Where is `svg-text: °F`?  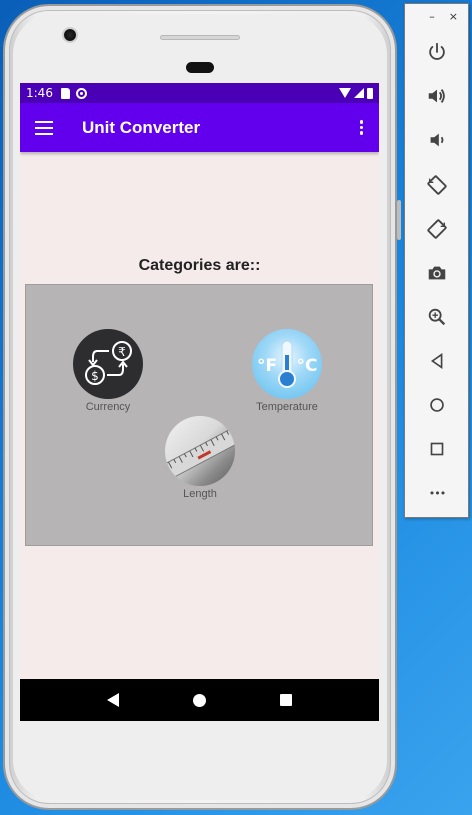 svg-text: °F is located at coordinates (267, 366).